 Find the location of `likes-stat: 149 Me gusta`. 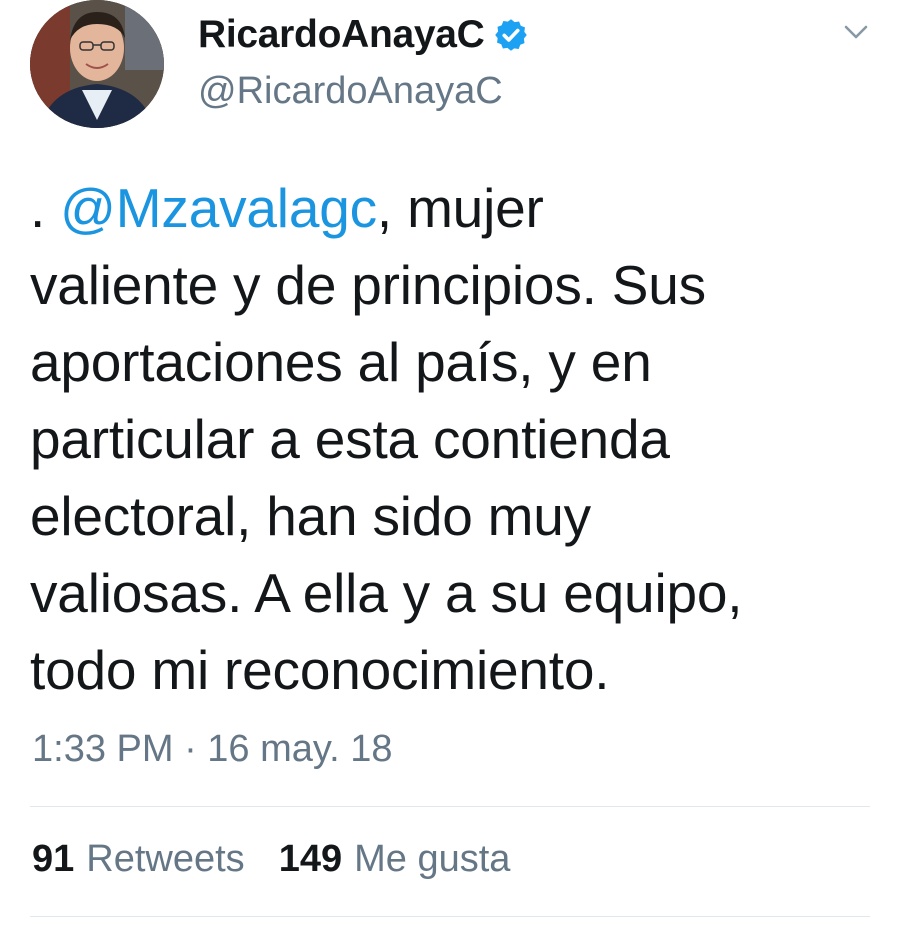

likes-stat: 149 Me gusta is located at coordinates (395, 859).